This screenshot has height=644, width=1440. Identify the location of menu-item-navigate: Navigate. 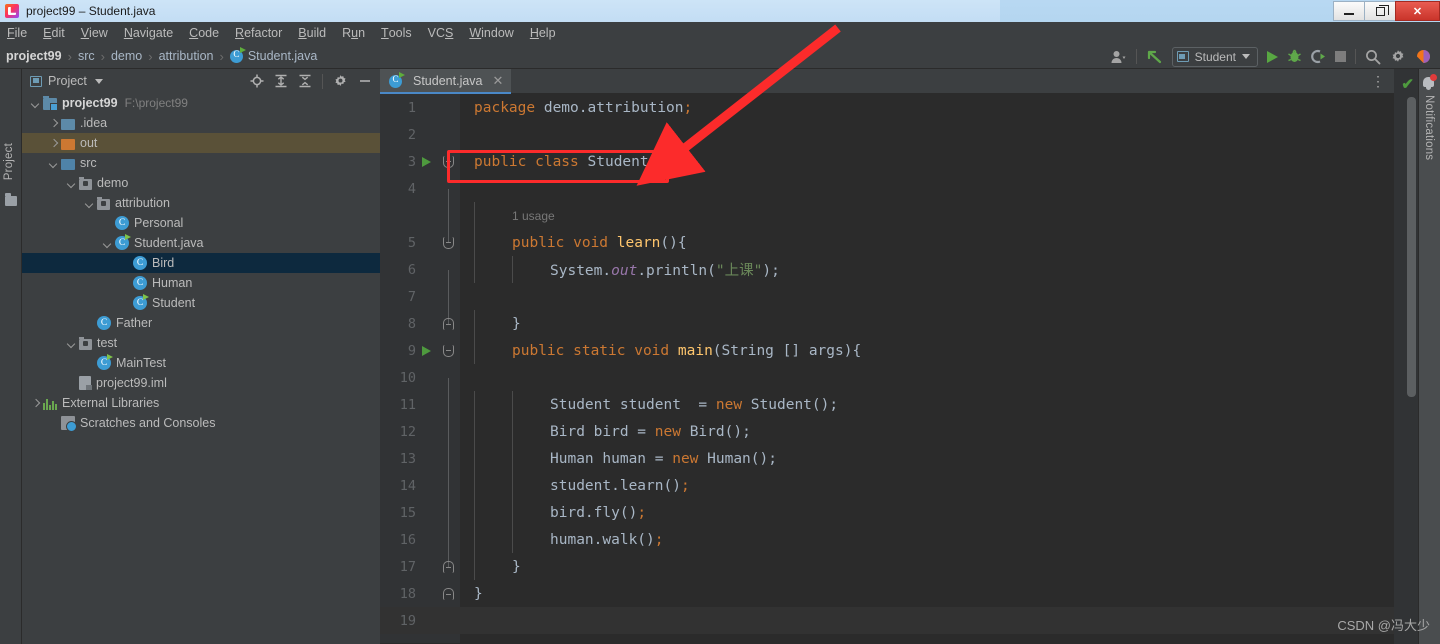
(148, 33).